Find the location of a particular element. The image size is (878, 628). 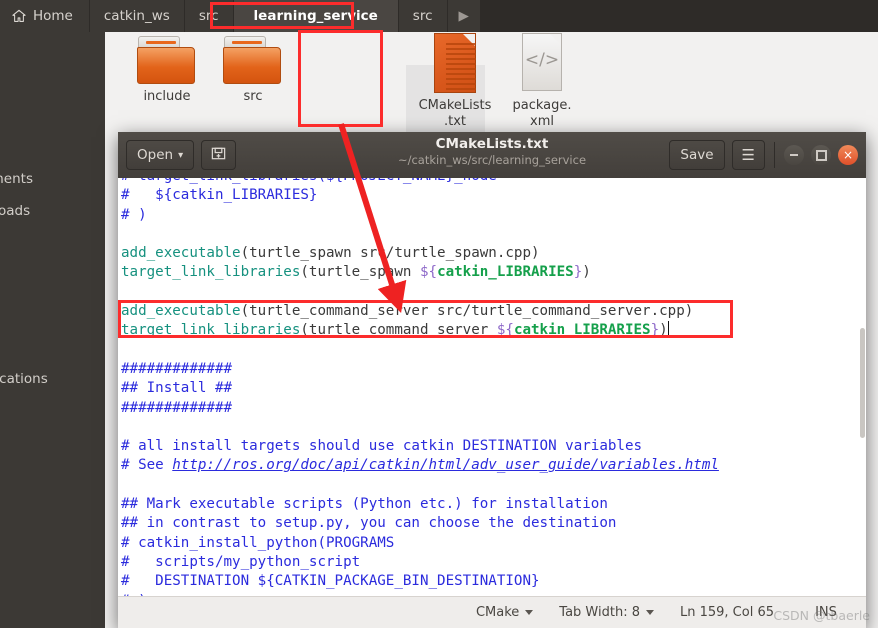

insert-mode: INS is located at coordinates (826, 612).